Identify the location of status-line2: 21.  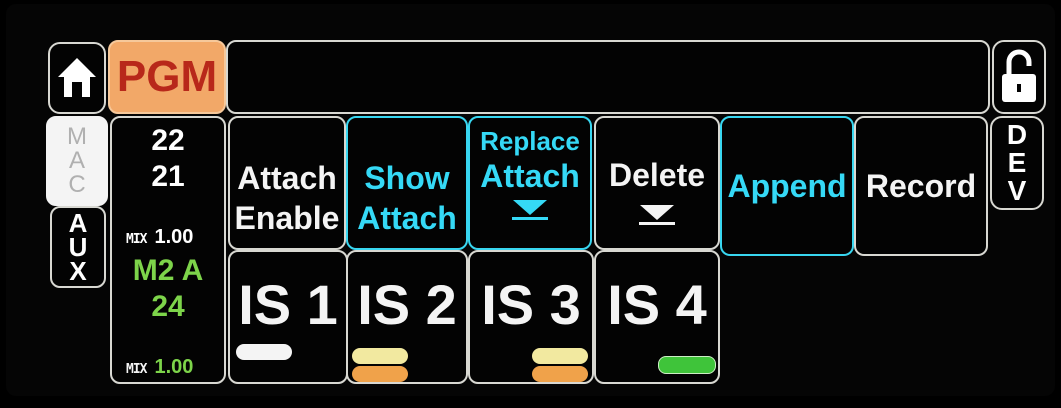
(168, 176).